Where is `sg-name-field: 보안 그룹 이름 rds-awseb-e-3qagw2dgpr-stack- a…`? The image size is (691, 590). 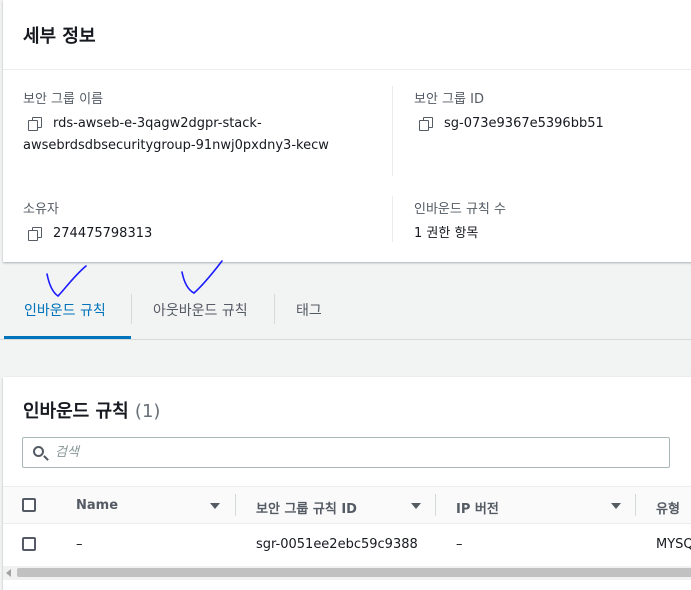 sg-name-field: 보안 그룹 이름 rds-awseb-e-3qagw2dgpr-stack- a… is located at coordinates (203, 122).